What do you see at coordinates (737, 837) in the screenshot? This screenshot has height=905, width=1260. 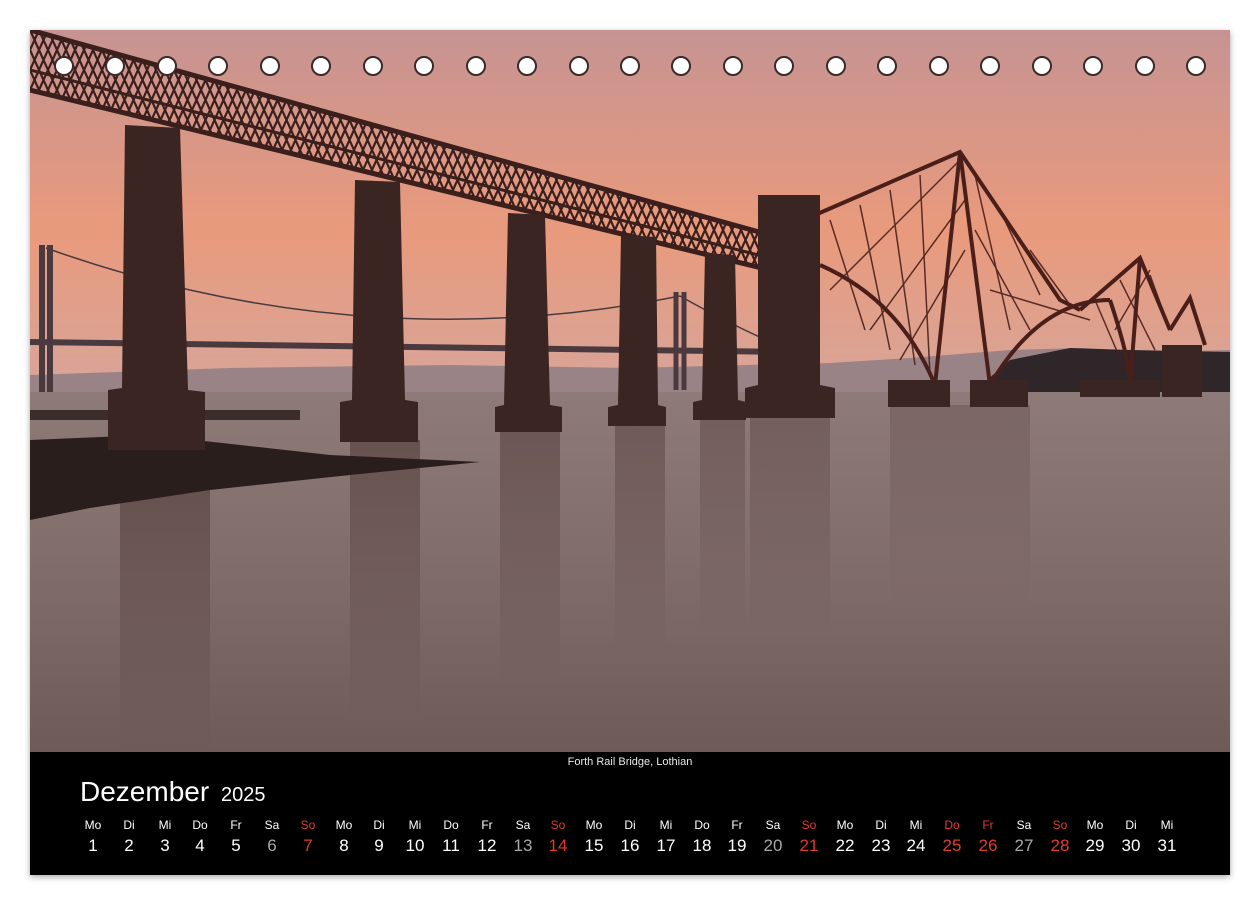 I see `day-cell: Fr 19` at bounding box center [737, 837].